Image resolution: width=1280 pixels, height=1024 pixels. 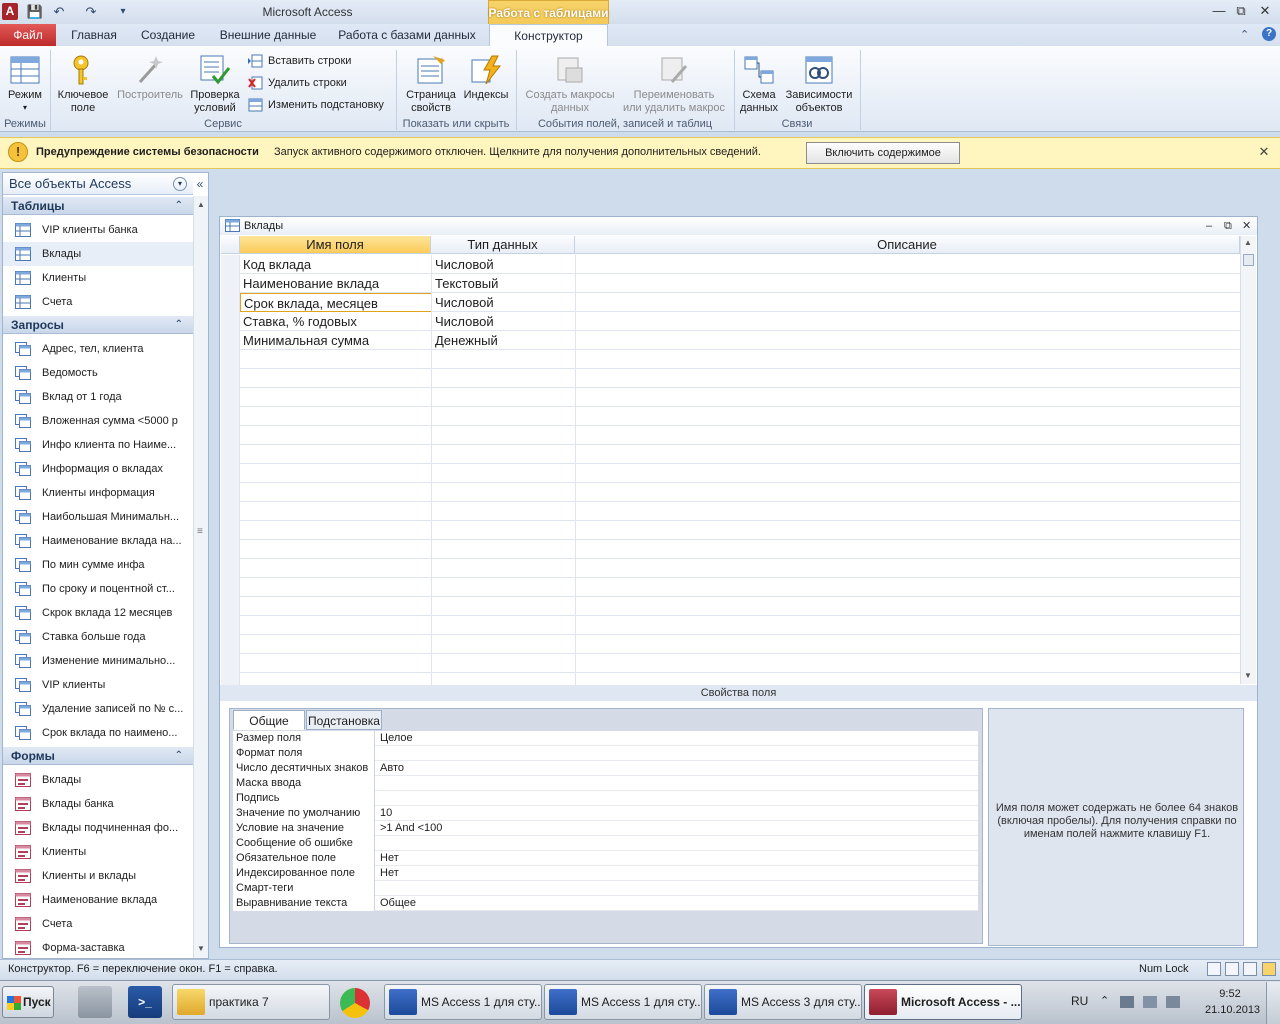 I want to click on nav-item-form: Форма-заставка, so click(x=98, y=948).